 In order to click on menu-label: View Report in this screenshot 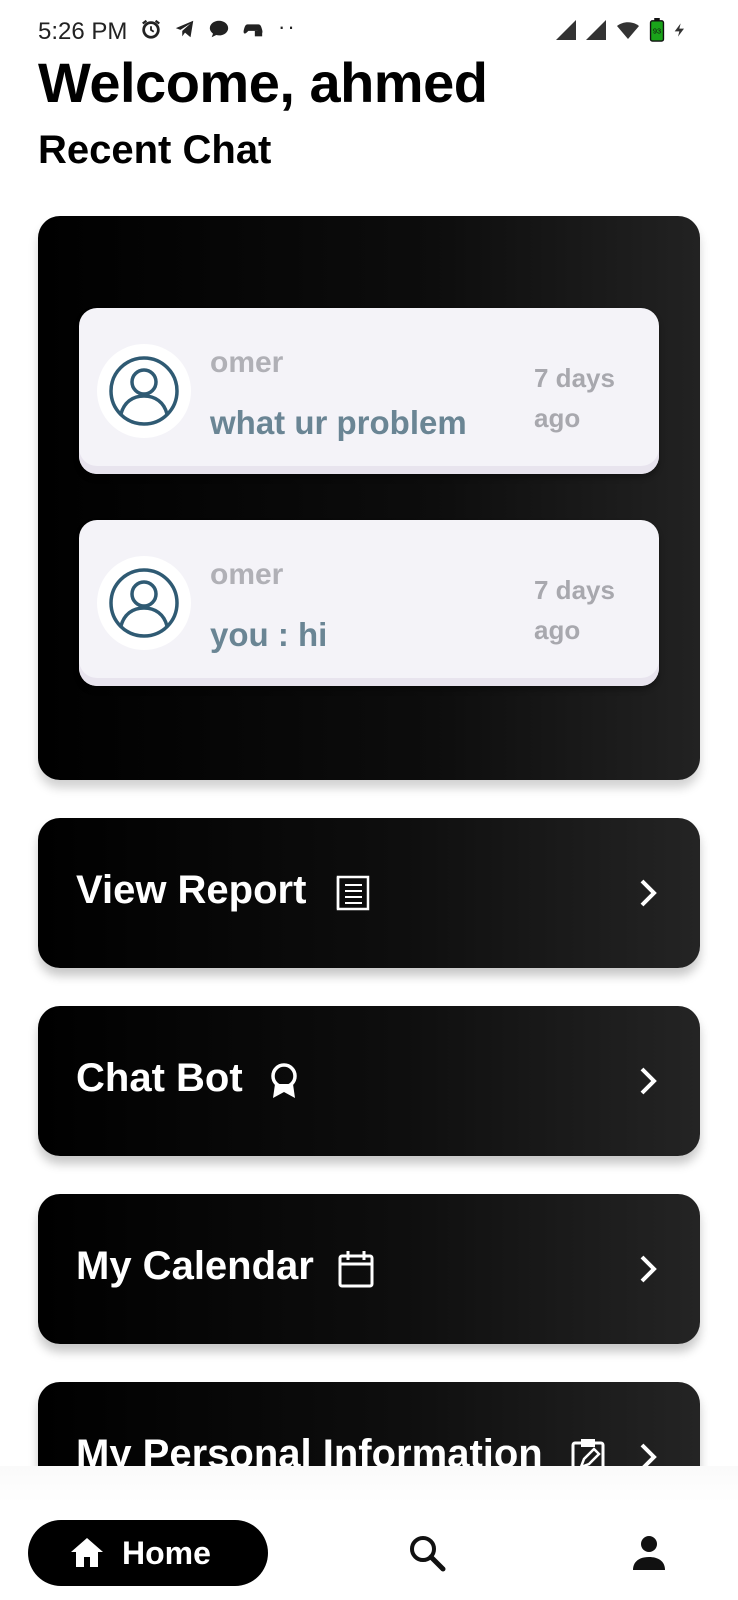, I will do `click(191, 890)`.